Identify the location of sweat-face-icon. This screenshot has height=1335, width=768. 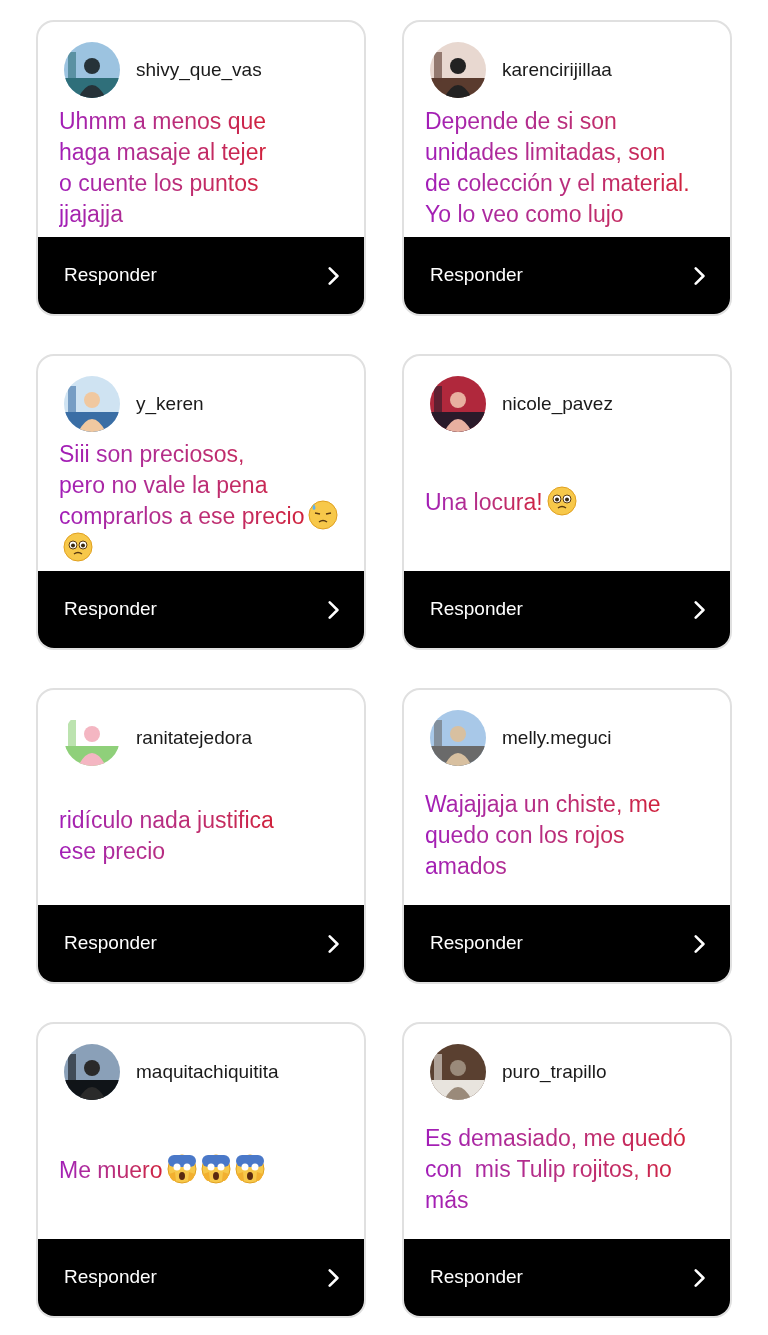
(323, 515).